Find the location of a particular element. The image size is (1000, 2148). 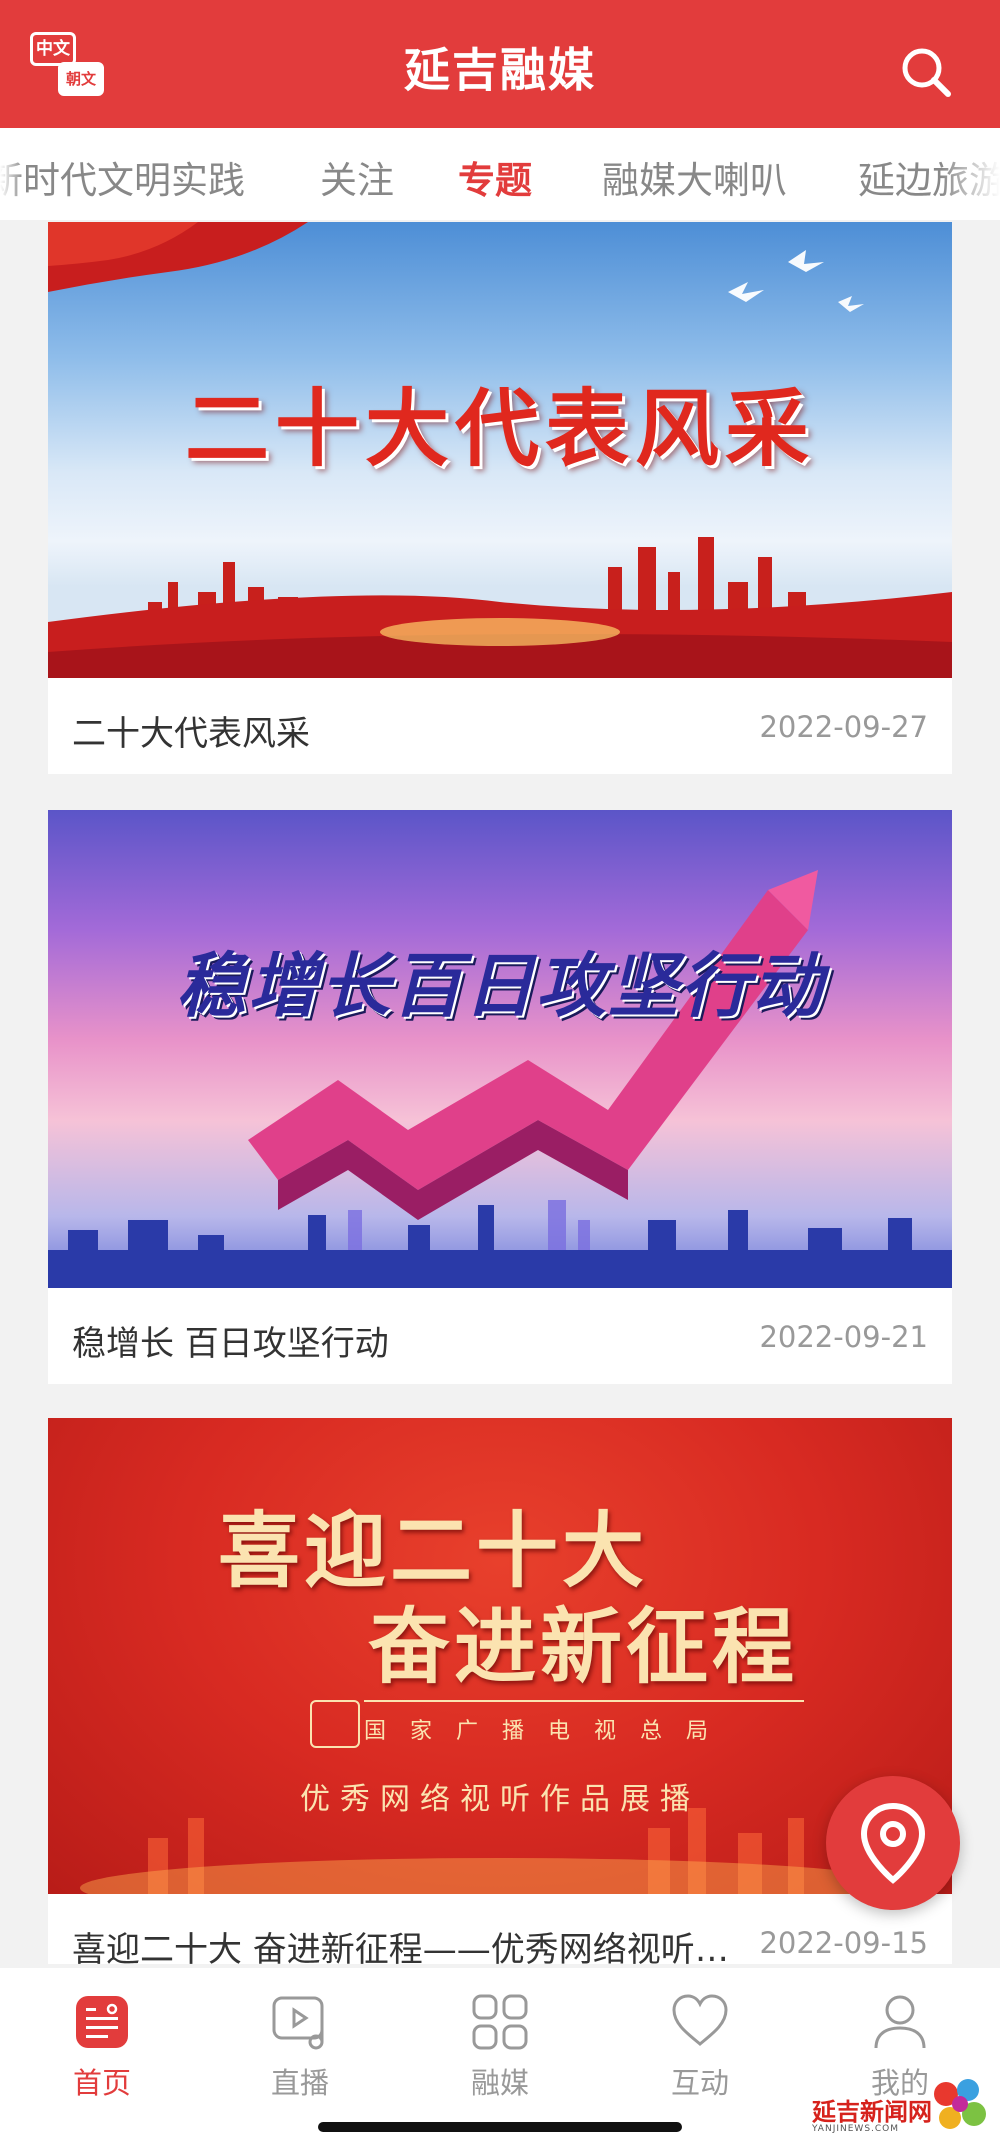

category-tabs: 新时代文明实践 关注 专题 融媒大喇叭 延边旅游 is located at coordinates (500, 174).